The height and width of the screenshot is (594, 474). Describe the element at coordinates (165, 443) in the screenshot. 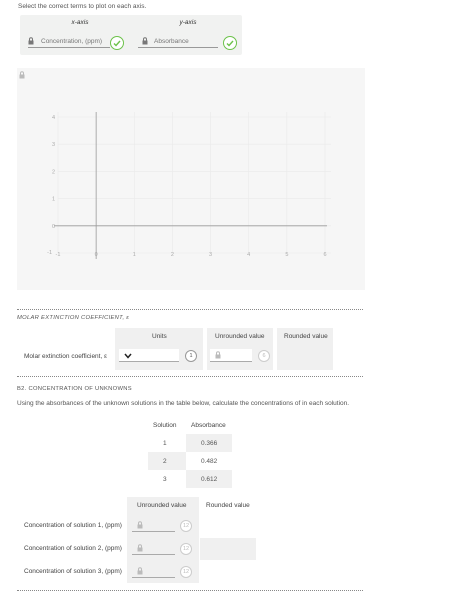

I see `table-cell-solution: 1` at that location.